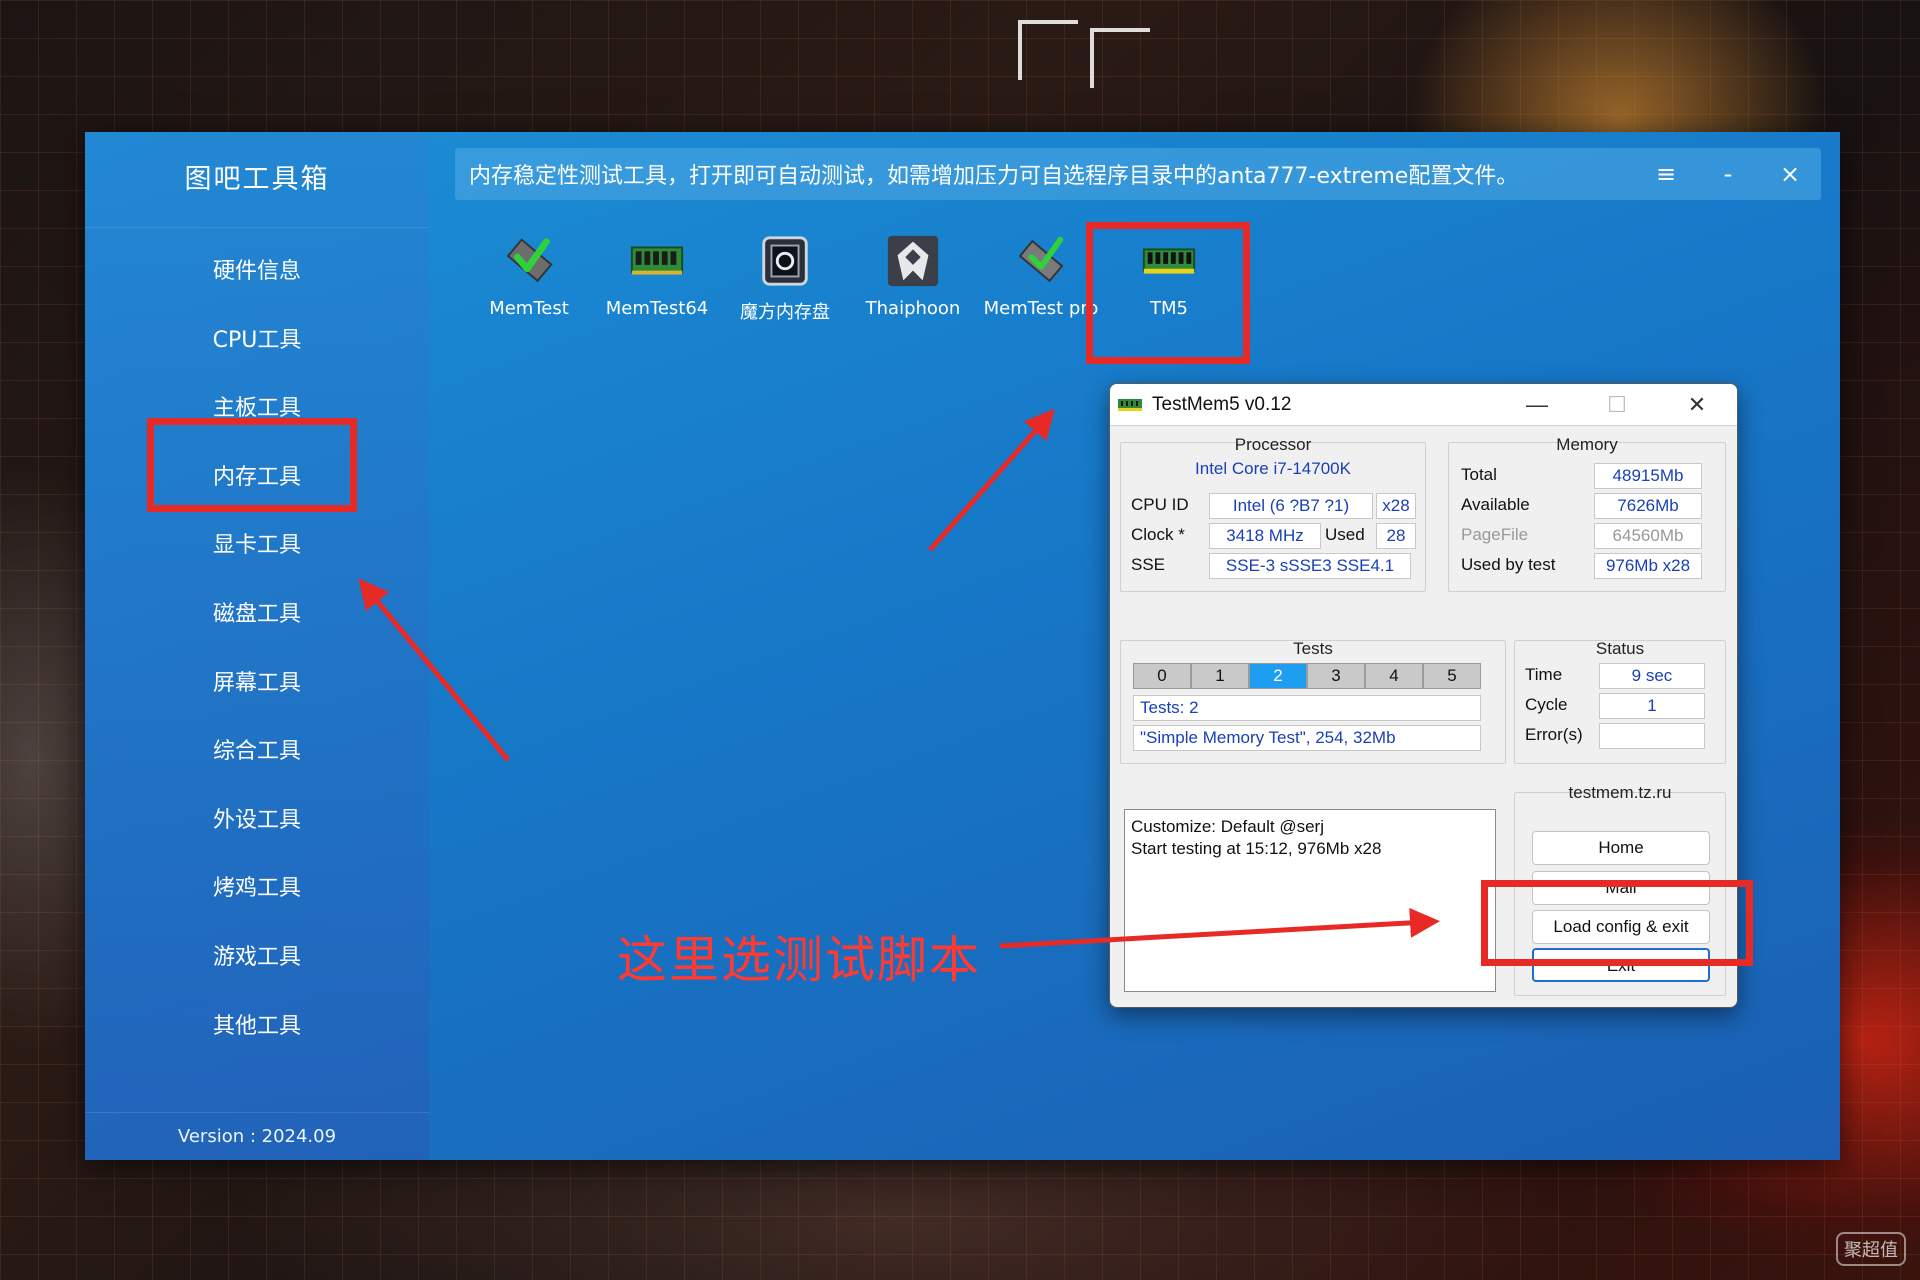 The height and width of the screenshot is (1280, 1920). I want to click on watermark: 聚超值, so click(1871, 1249).